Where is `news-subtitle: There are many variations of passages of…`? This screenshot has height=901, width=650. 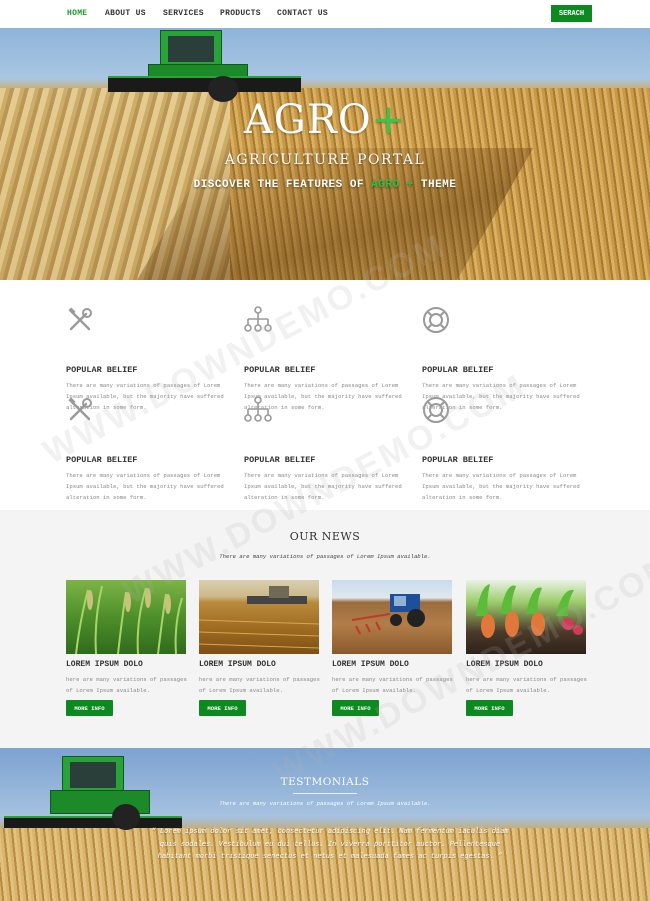
news-subtitle: There are many variations of passages of… is located at coordinates (325, 556).